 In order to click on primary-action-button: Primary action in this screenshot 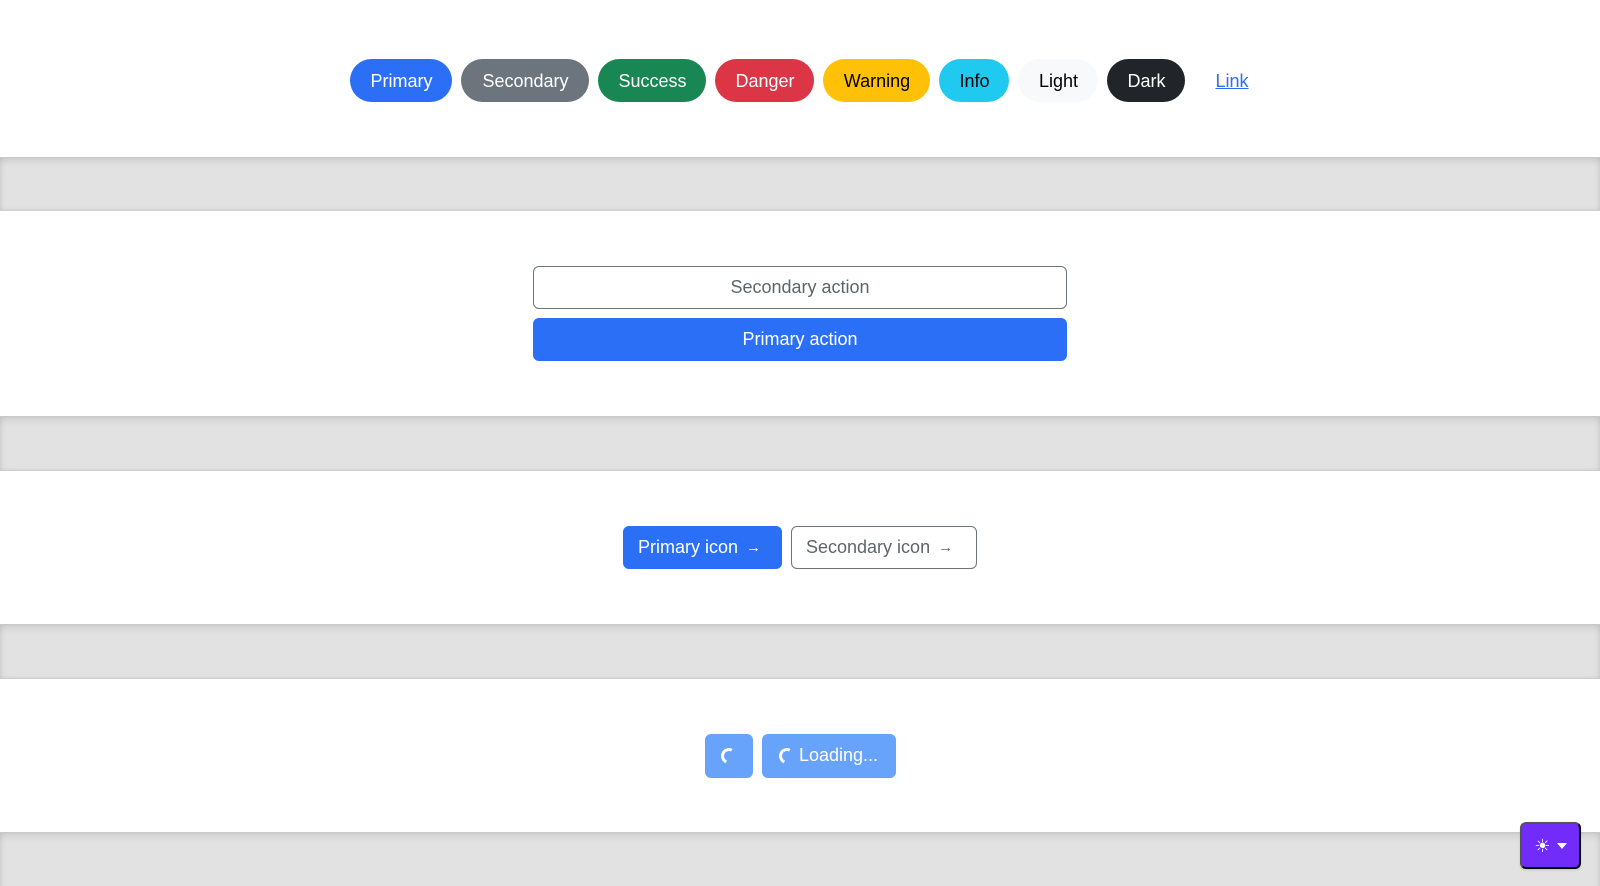, I will do `click(800, 339)`.